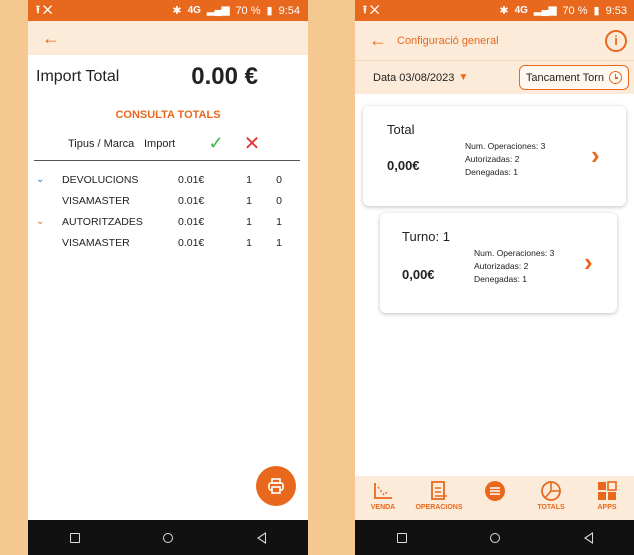 Image resolution: width=634 pixels, height=555 pixels. I want to click on header-marca: Tipus / Marca, so click(101, 143).